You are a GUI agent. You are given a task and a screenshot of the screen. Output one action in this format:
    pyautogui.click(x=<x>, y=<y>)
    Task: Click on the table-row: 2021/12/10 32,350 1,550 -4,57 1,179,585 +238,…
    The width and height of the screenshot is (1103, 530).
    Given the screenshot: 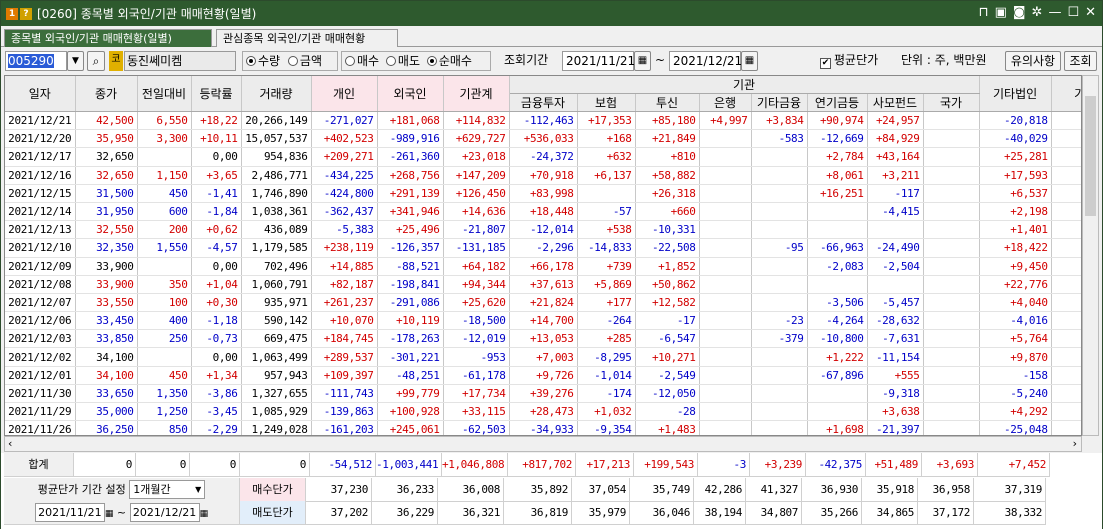 What is the action you would take?
    pyautogui.click(x=543, y=248)
    